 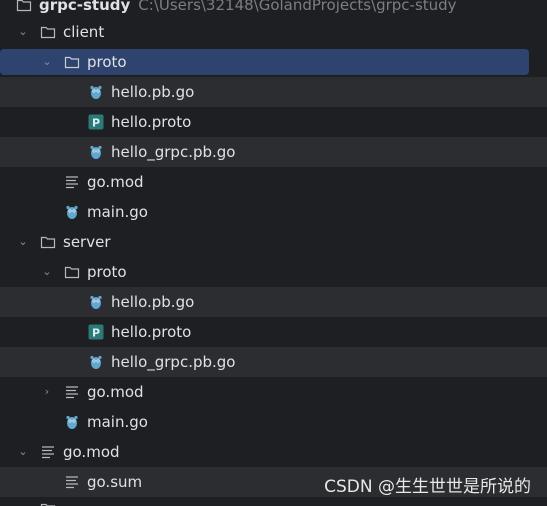 I want to click on project-name: grpc-study, so click(x=85, y=7).